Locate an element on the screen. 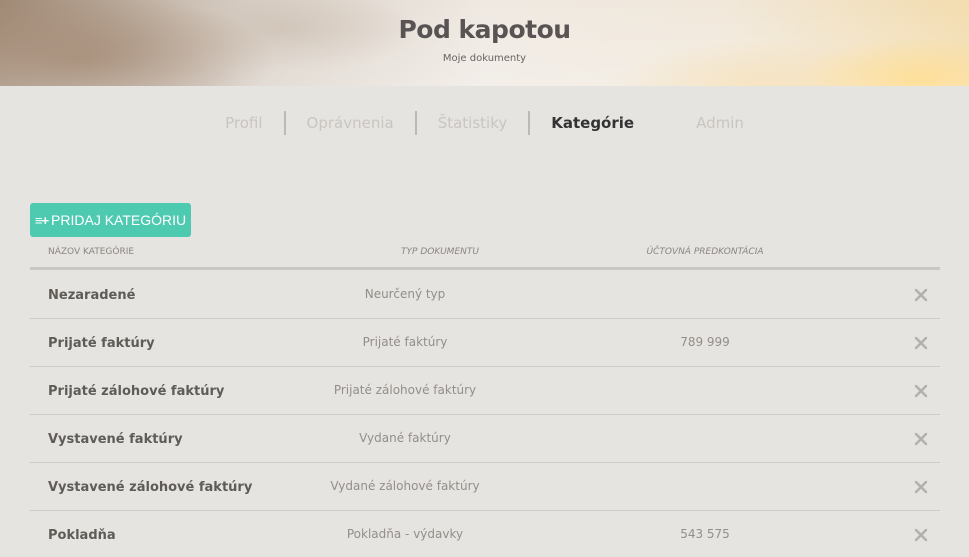  document-type: Vydané zálohové faktúry is located at coordinates (405, 486).